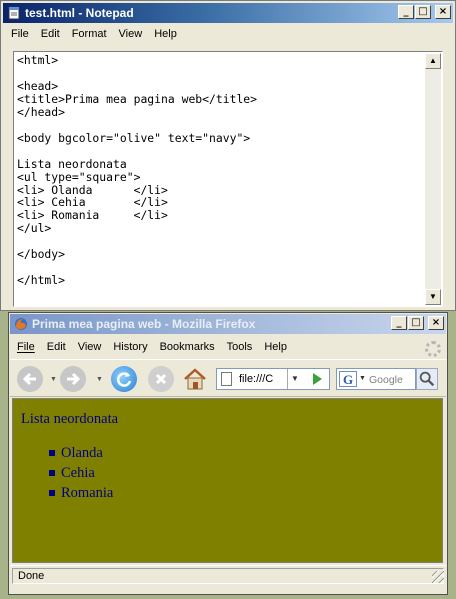 The height and width of the screenshot is (599, 456). Describe the element at coordinates (89, 34) in the screenshot. I see `menu-format: Format` at that location.